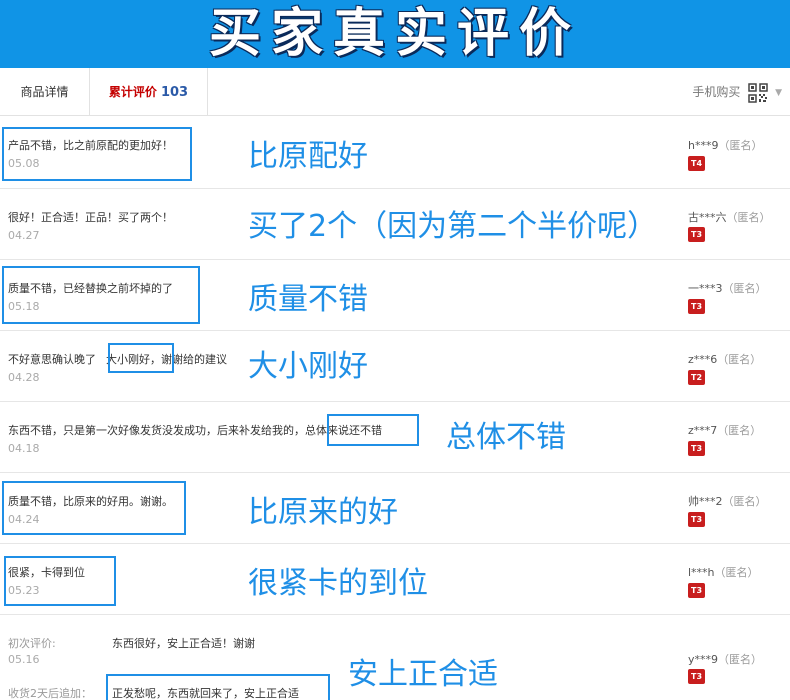  What do you see at coordinates (707, 217) in the screenshot?
I see `reviewer-name: 古***六` at bounding box center [707, 217].